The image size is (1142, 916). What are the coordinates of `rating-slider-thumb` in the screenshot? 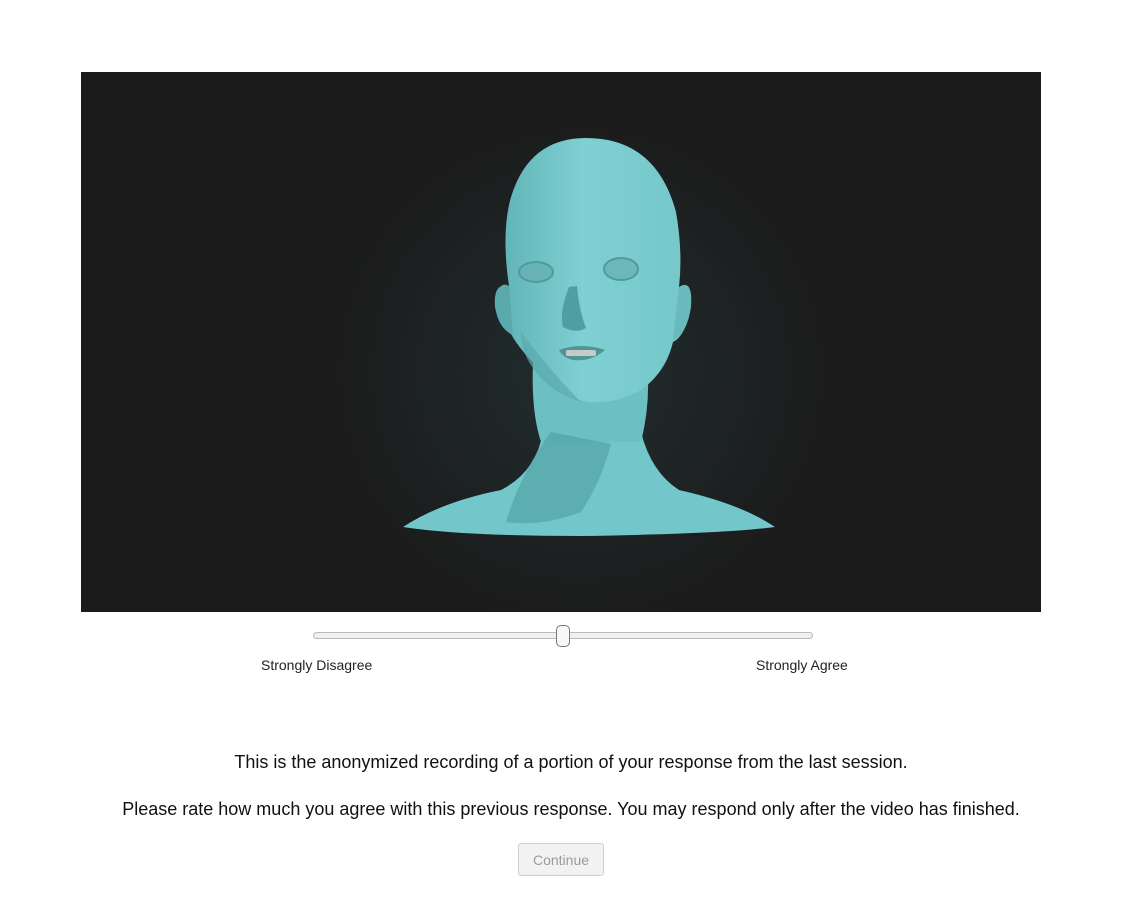 It's located at (563, 636).